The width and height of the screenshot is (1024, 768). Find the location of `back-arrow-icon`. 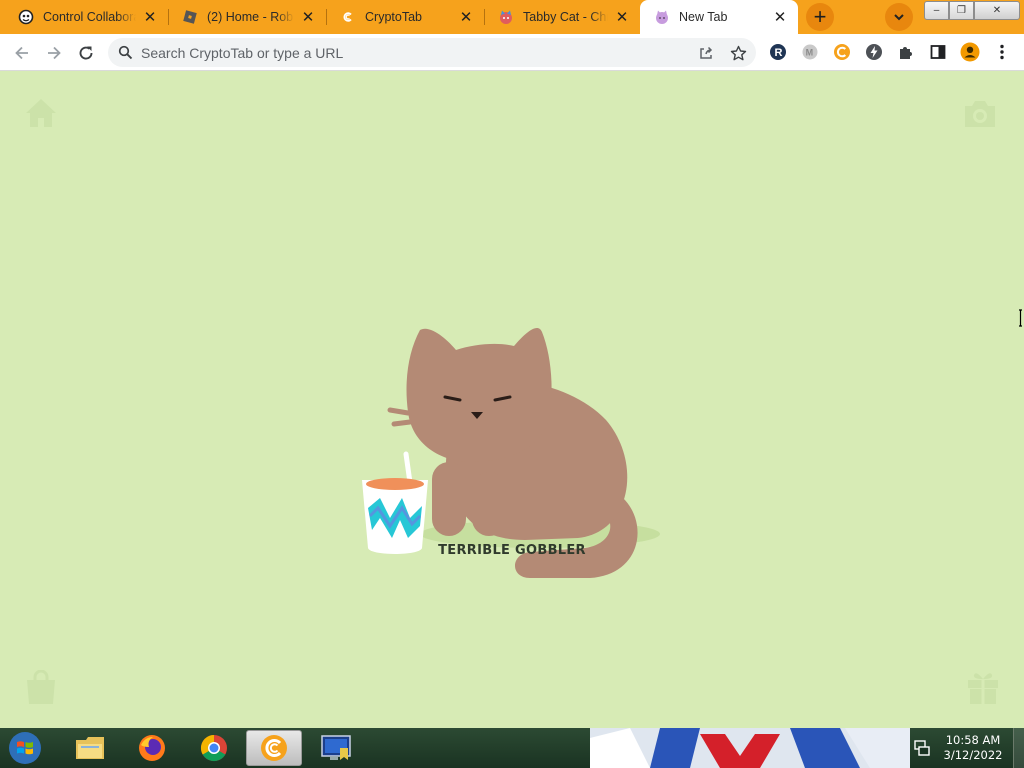

back-arrow-icon is located at coordinates (21, 53).